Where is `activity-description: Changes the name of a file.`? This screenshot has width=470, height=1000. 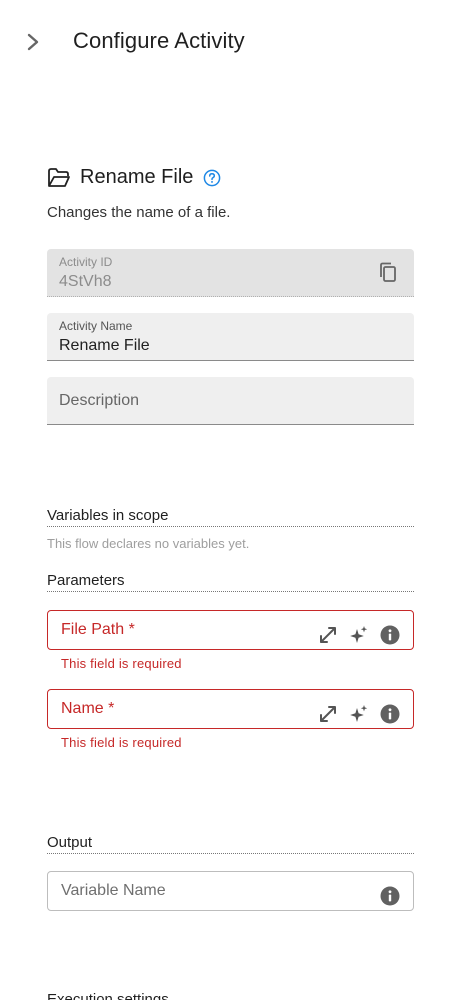
activity-description: Changes the name of a file. is located at coordinates (139, 212).